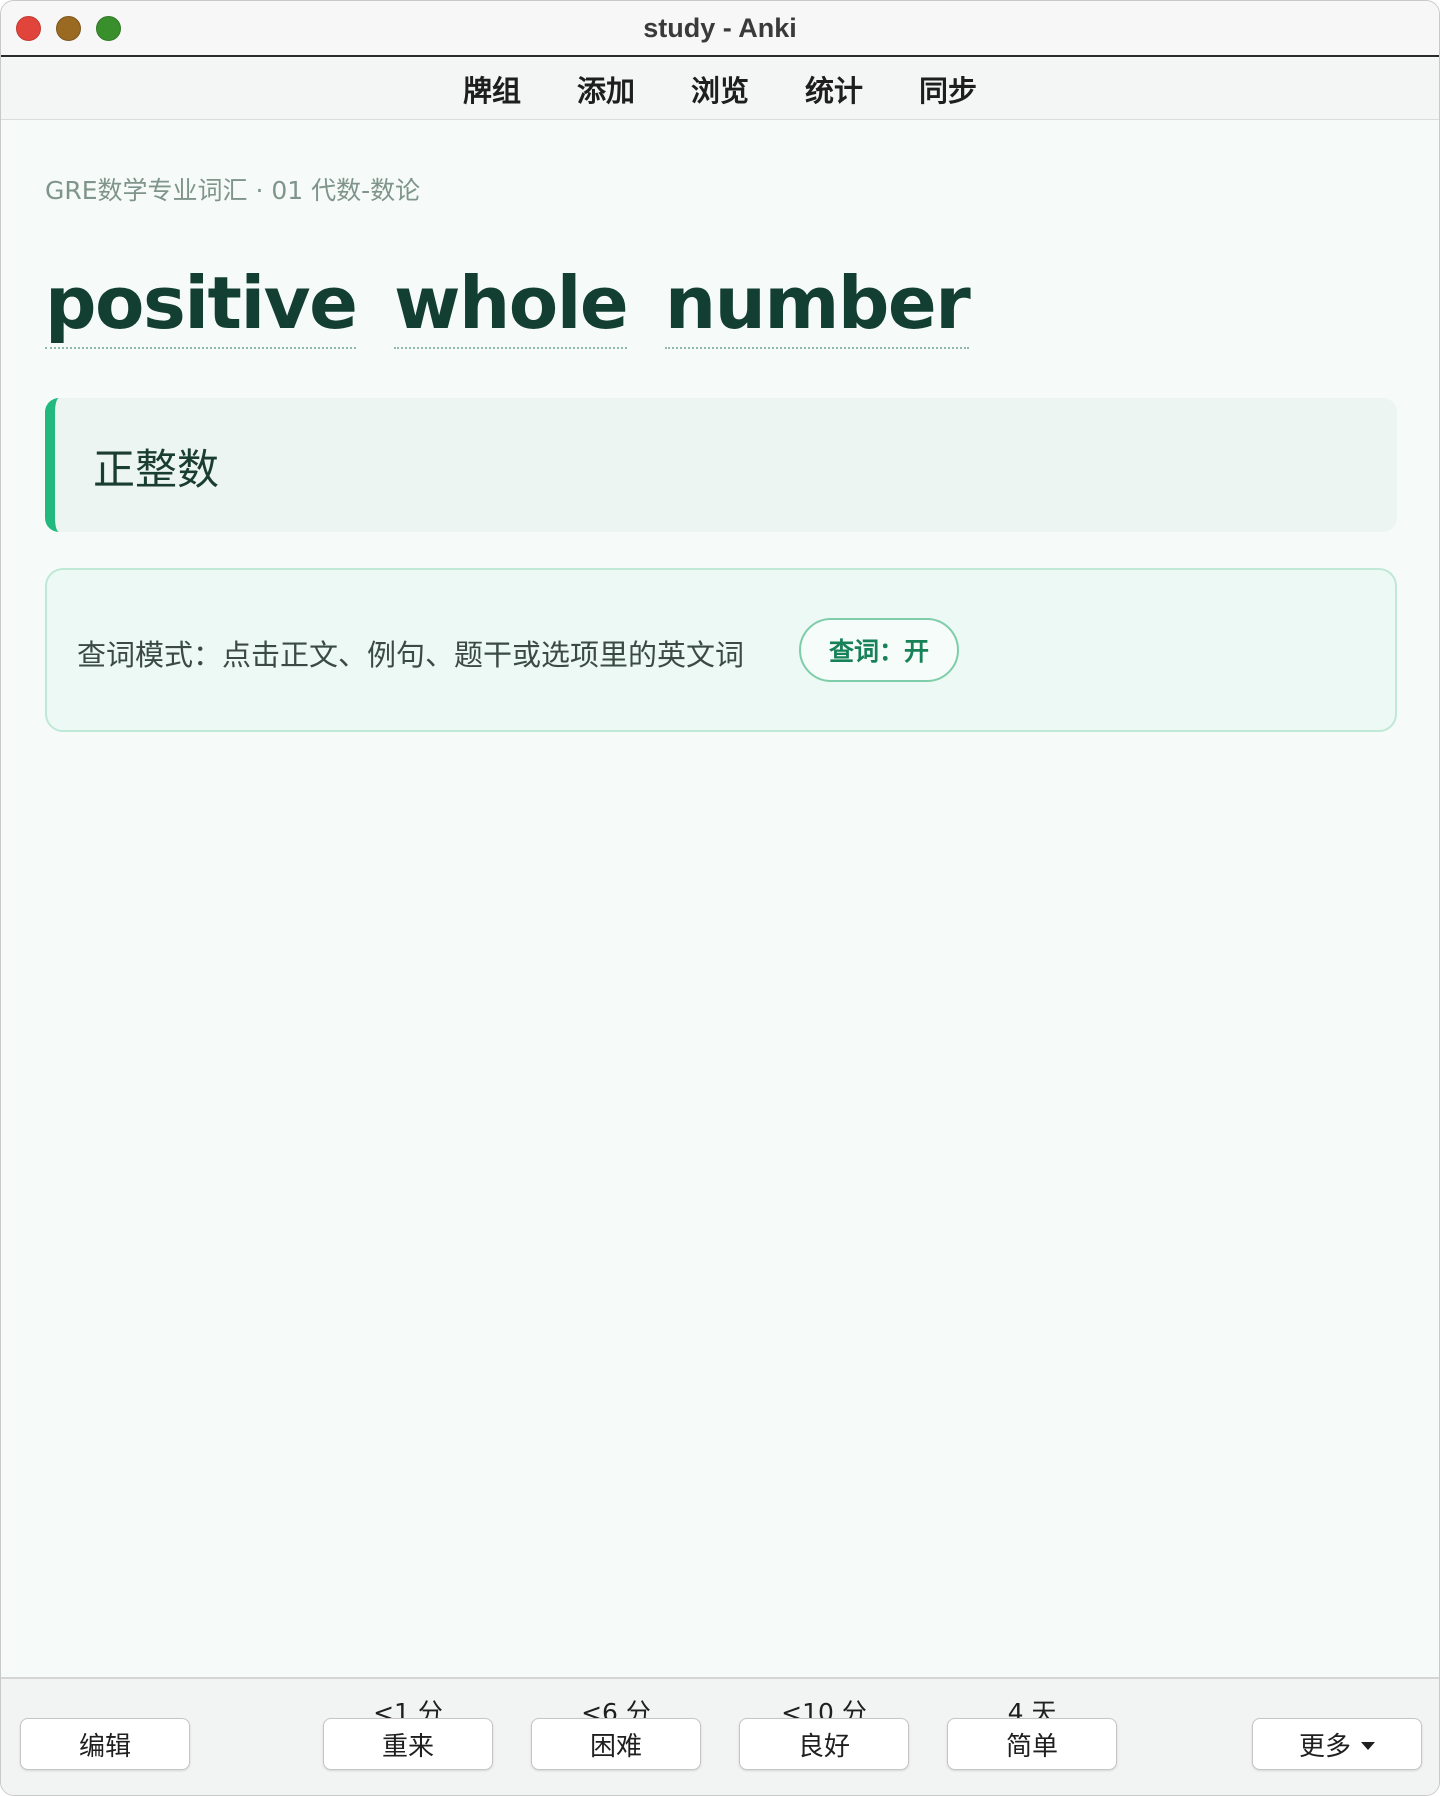 This screenshot has width=1440, height=1796. What do you see at coordinates (408, 1744) in the screenshot?
I see `again-button: 重来` at bounding box center [408, 1744].